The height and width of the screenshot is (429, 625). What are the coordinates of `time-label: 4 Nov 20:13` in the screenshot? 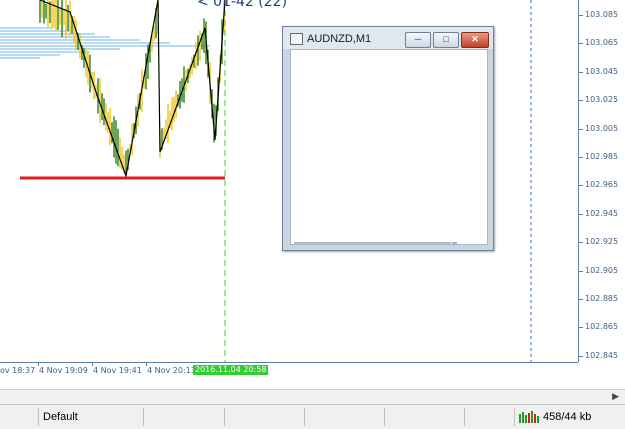 It's located at (171, 370).